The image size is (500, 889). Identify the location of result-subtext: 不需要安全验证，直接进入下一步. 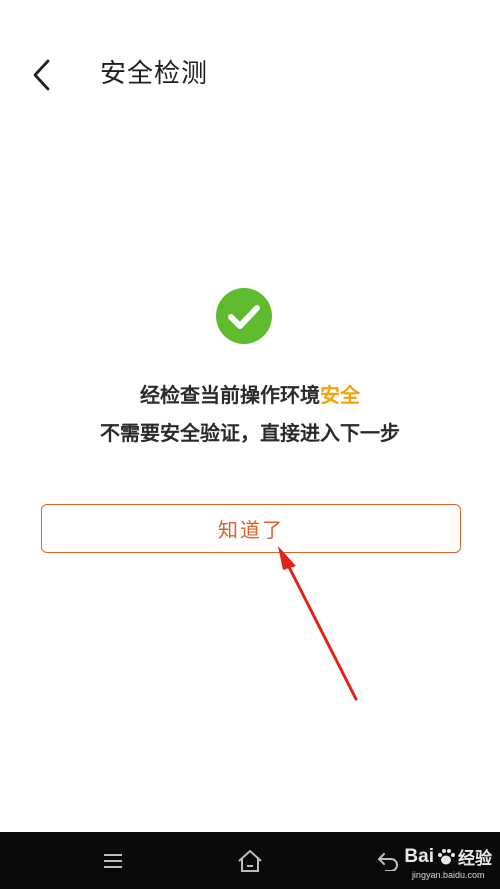
(250, 433).